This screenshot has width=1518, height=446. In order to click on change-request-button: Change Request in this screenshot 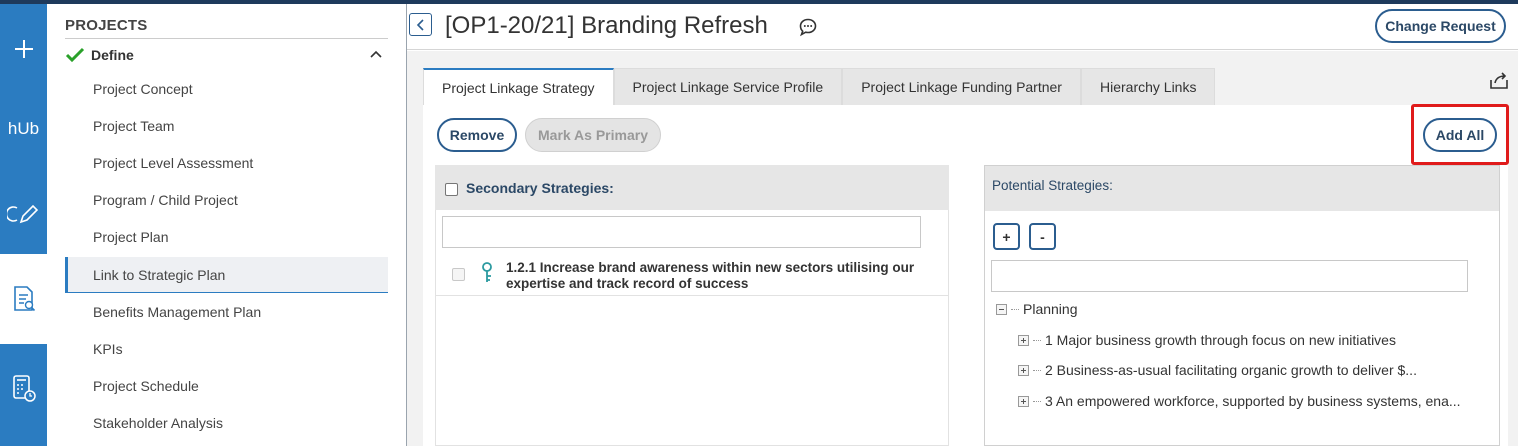, I will do `click(1440, 26)`.